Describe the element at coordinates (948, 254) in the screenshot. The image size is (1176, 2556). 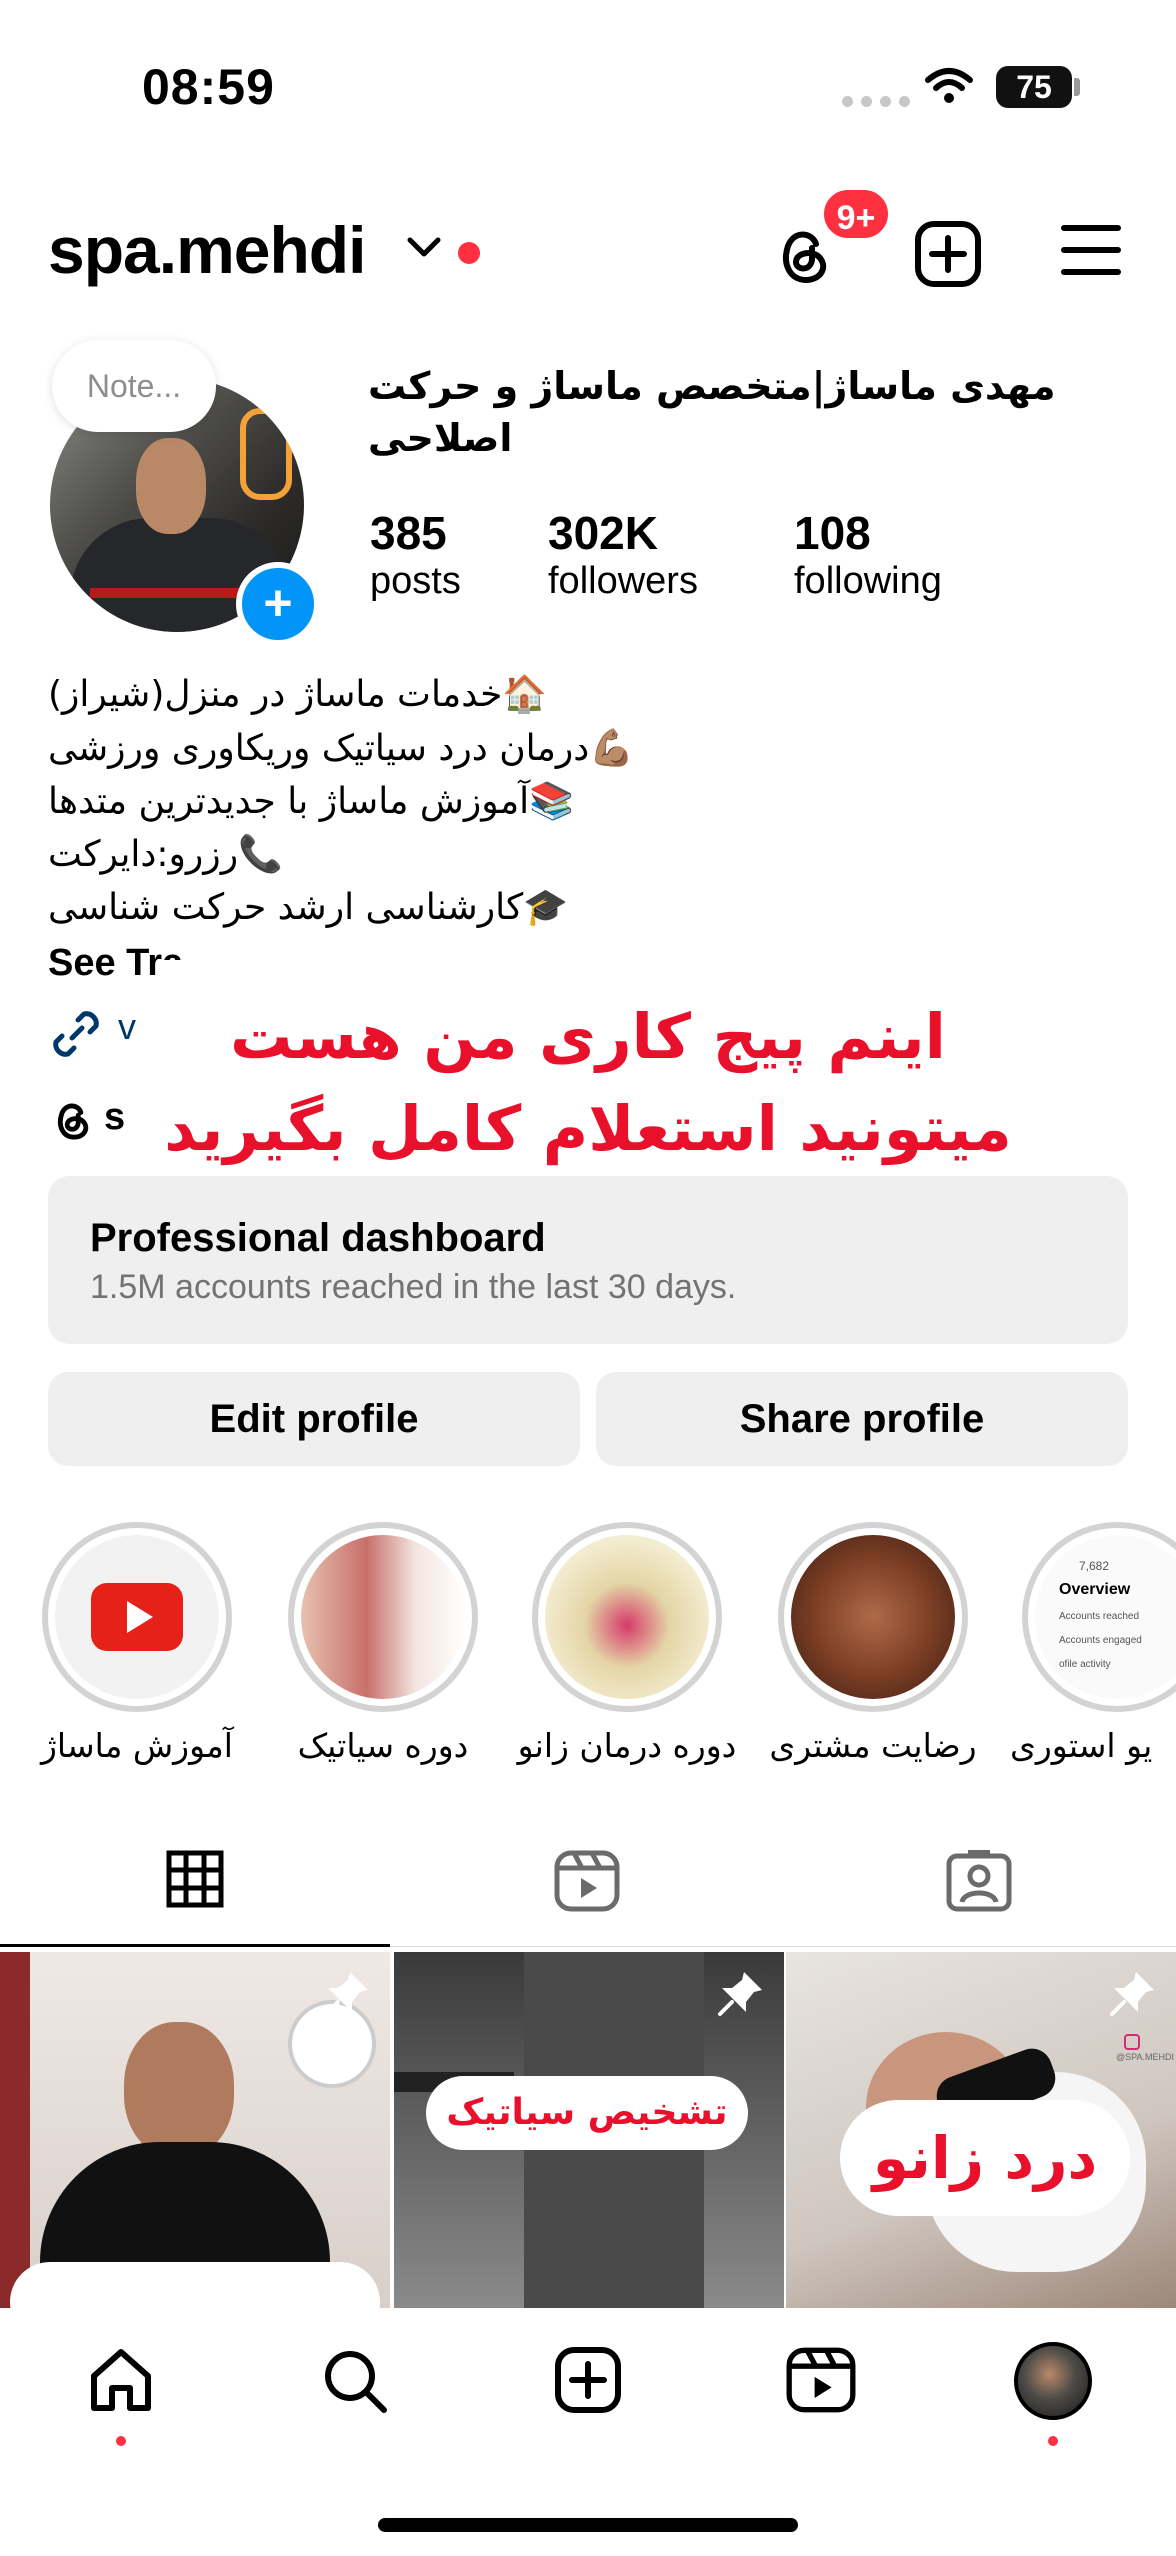
I see `create-post-icon` at that location.